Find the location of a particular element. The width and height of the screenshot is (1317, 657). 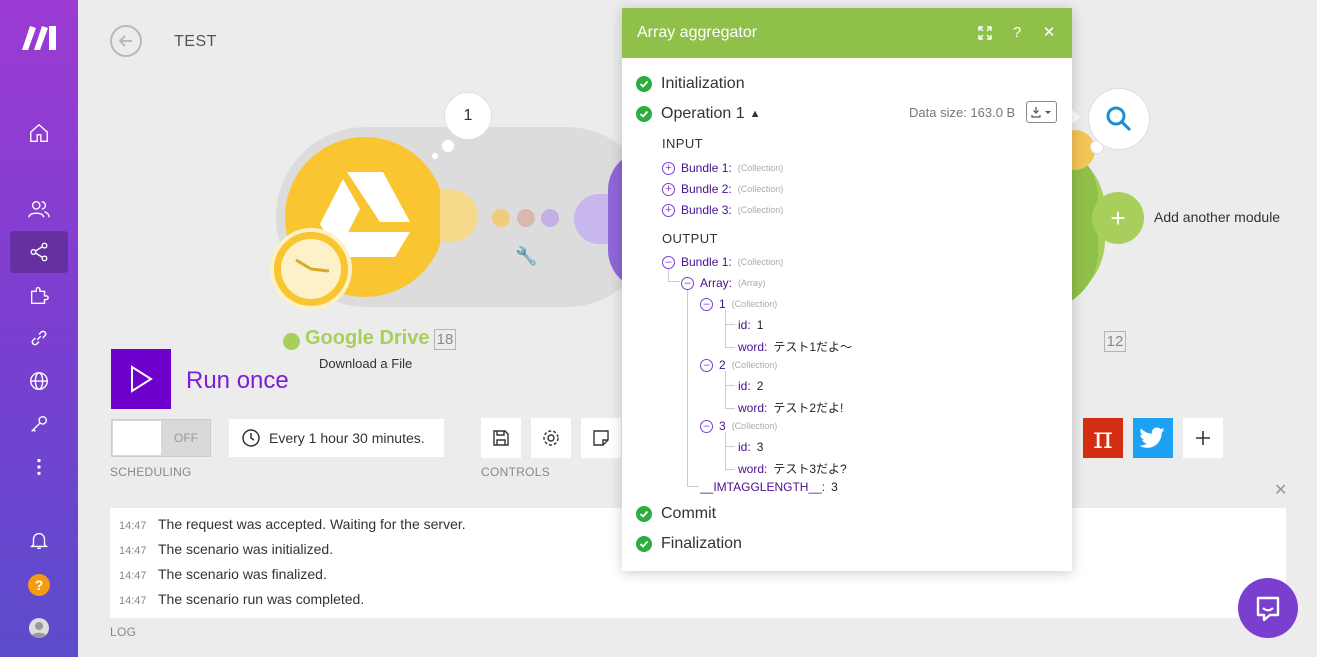

field-value: テスト3だよ? is located at coordinates (810, 469).